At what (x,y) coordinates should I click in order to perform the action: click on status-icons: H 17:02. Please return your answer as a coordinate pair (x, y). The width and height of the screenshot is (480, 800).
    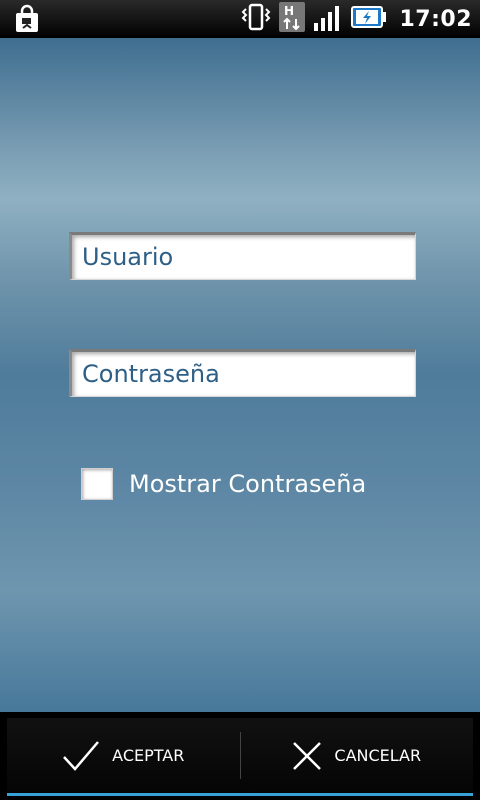
    Looking at the image, I should click on (356, 19).